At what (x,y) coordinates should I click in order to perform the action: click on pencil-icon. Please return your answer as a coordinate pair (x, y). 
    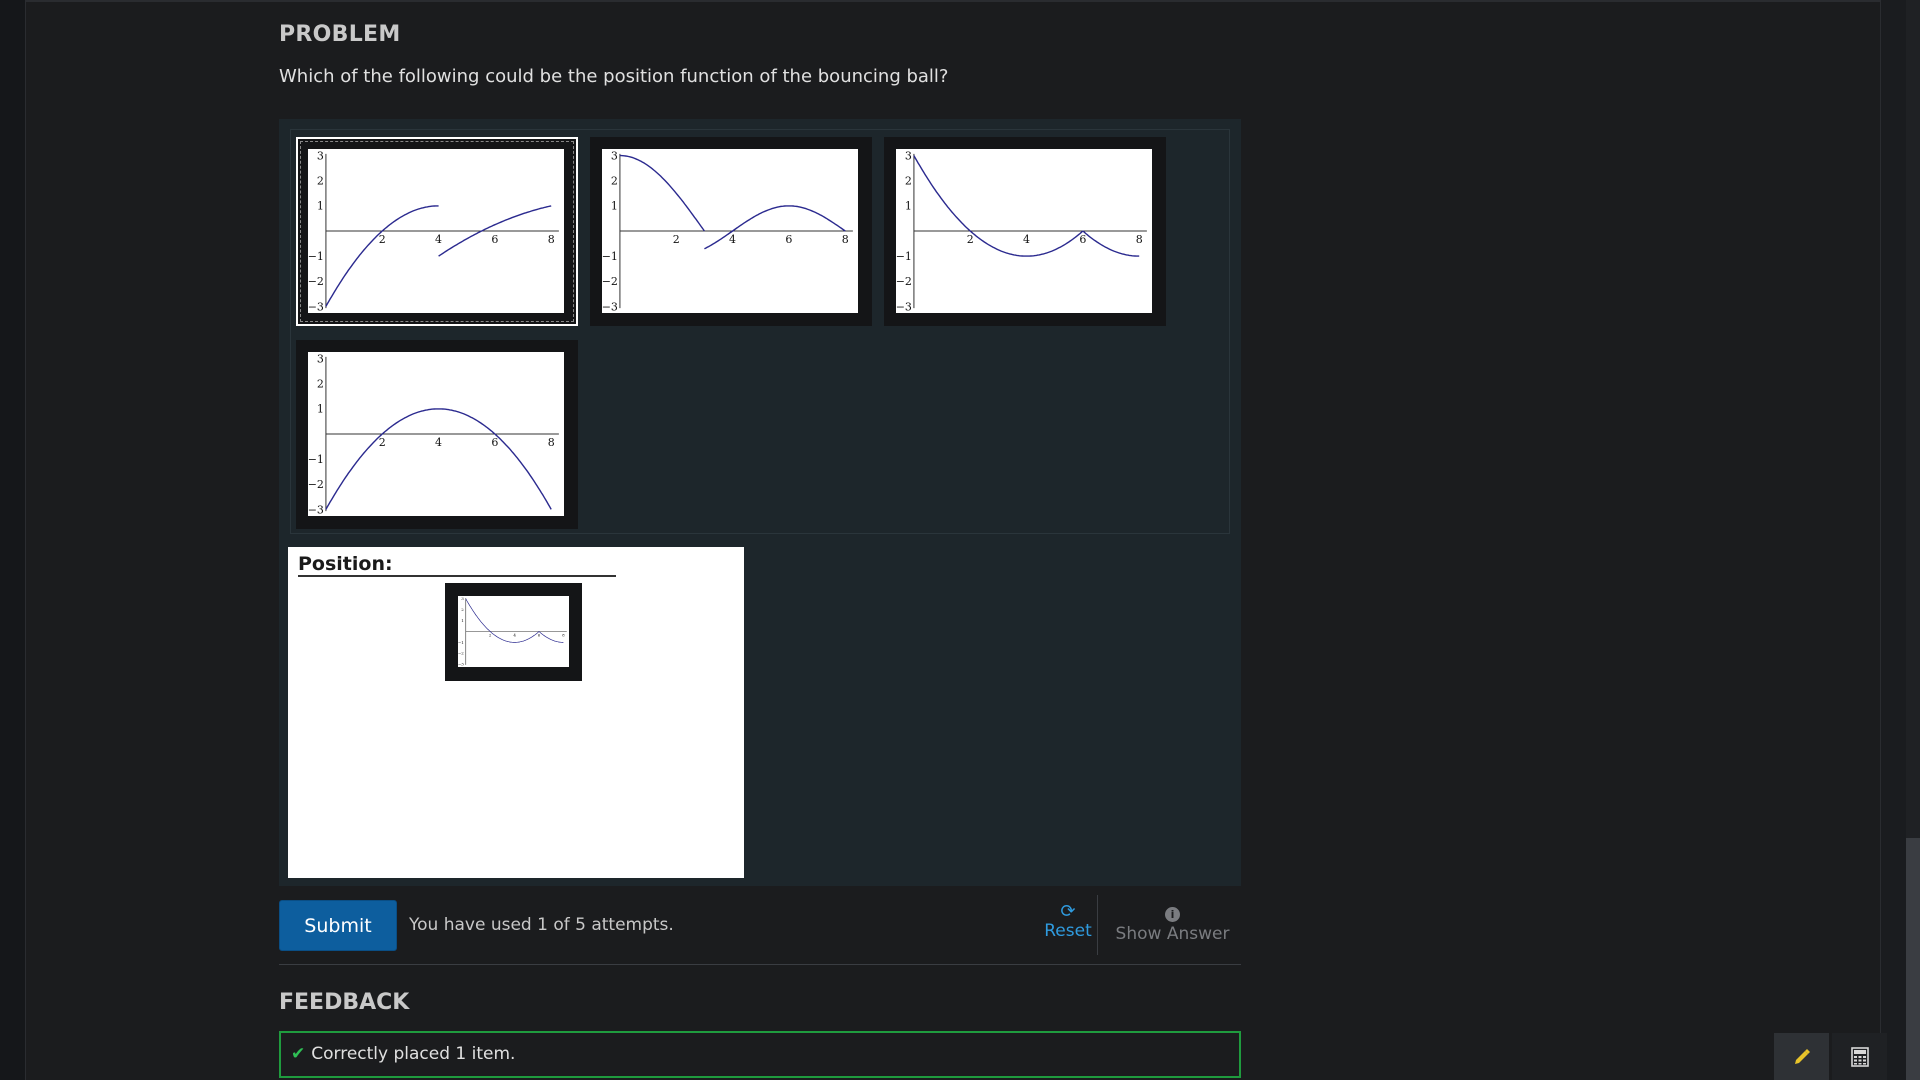
    Looking at the image, I should click on (1802, 1056).